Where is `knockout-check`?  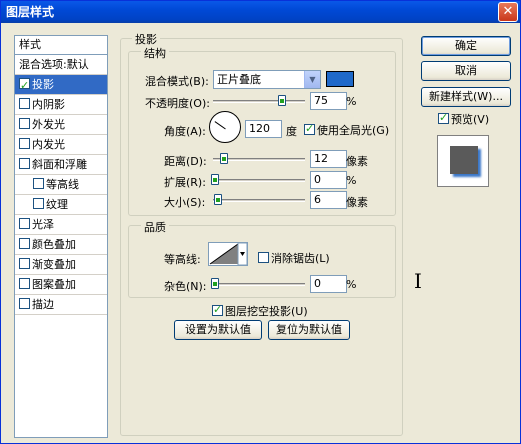
knockout-check is located at coordinates (217, 309).